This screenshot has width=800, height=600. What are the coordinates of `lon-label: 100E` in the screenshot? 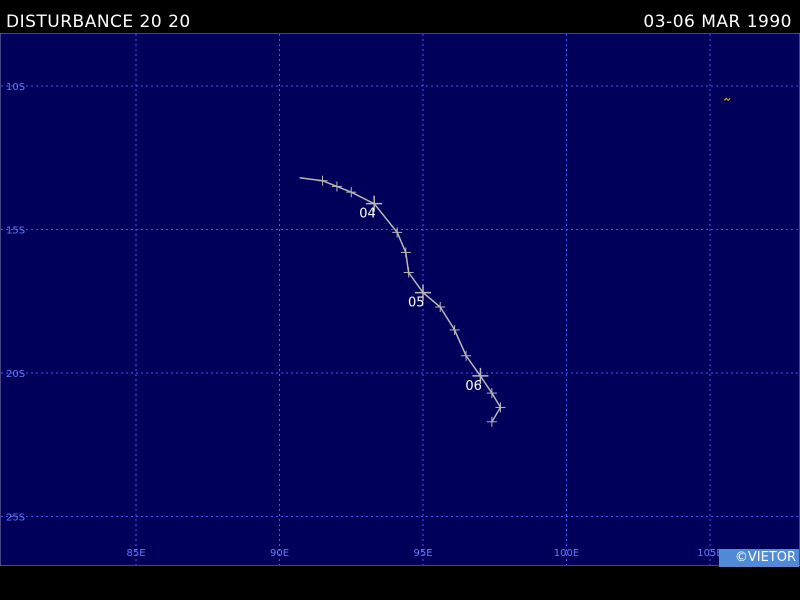 It's located at (566, 553).